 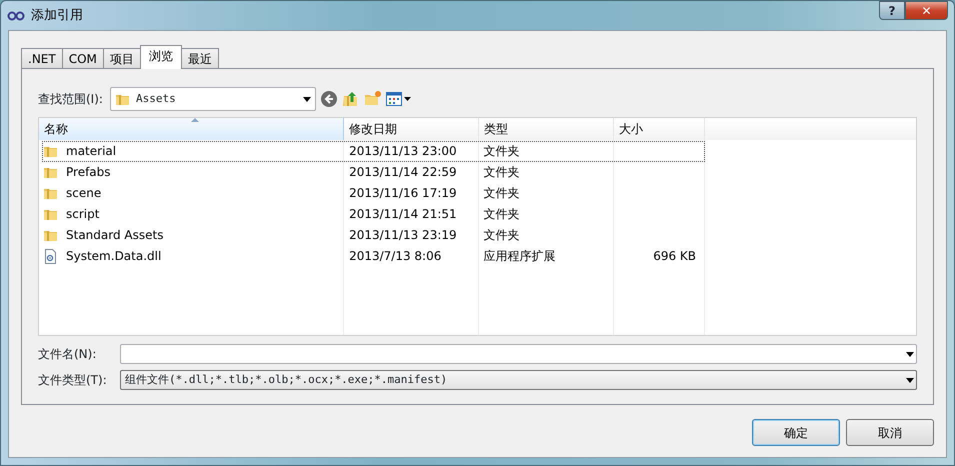 I want to click on date-cell-text: 2013/11/13 23:19, so click(x=402, y=235).